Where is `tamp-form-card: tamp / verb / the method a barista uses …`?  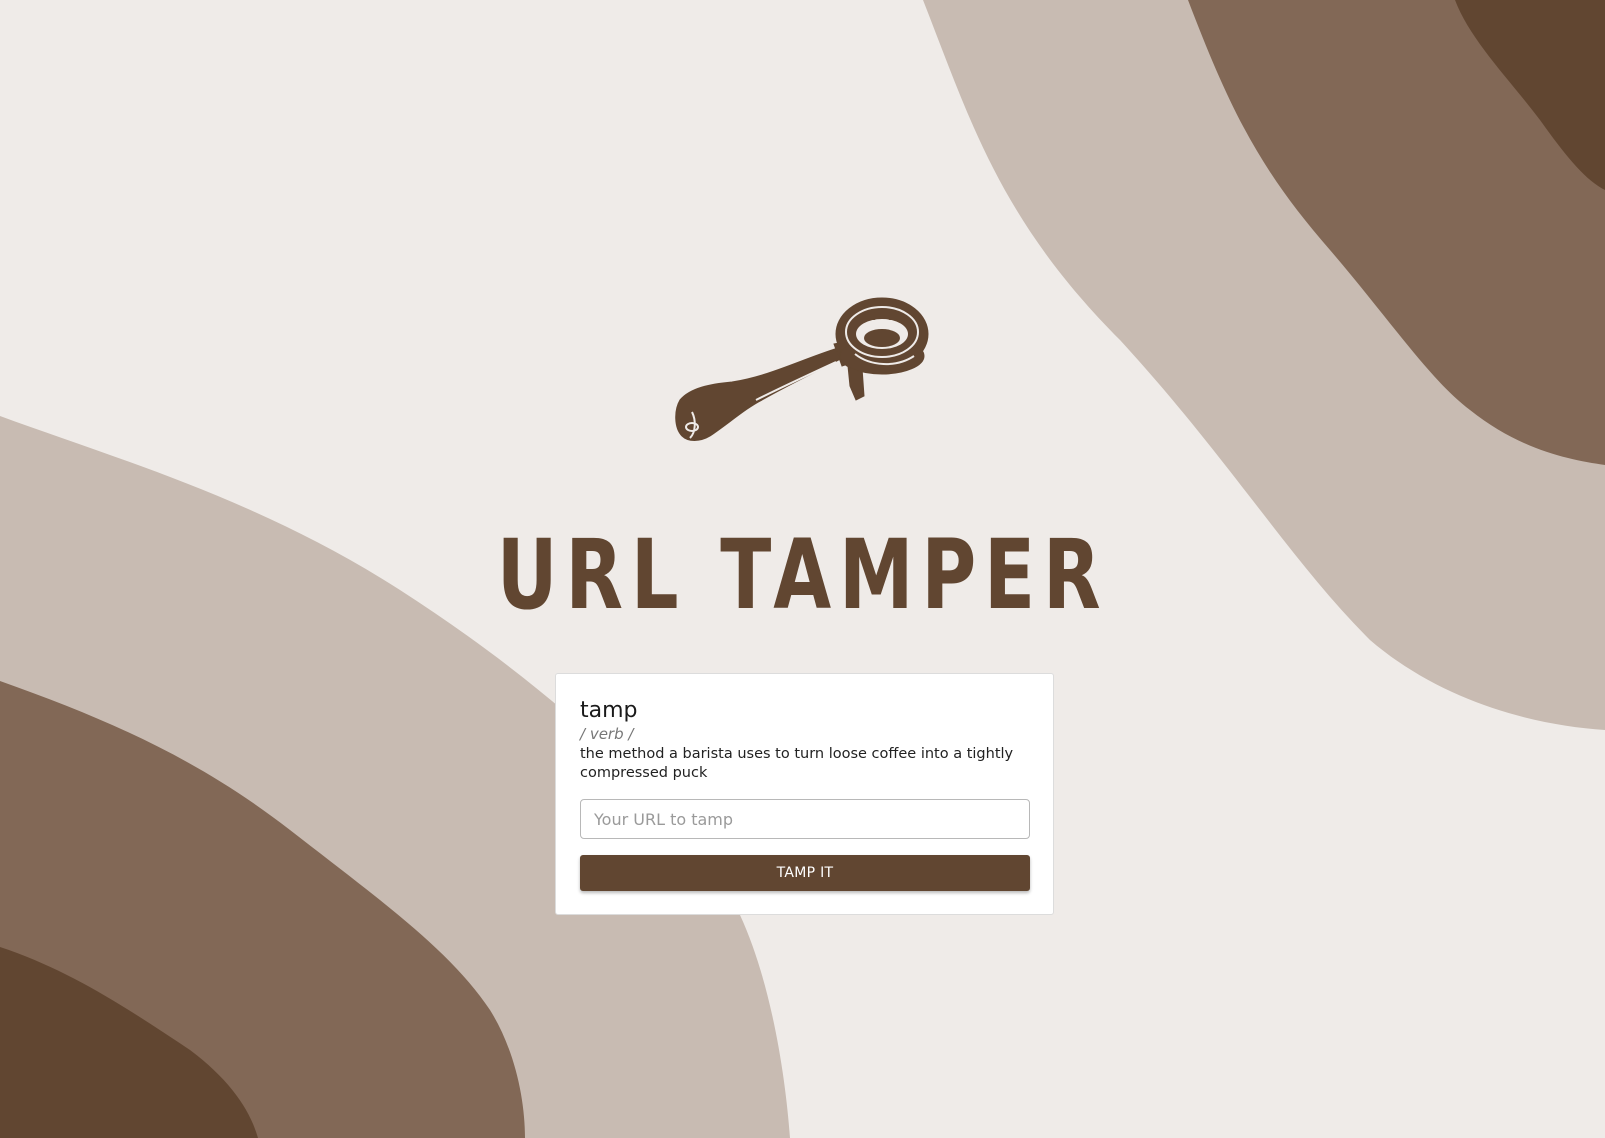
tamp-form-card: tamp / verb / the method a barista uses … is located at coordinates (804, 794).